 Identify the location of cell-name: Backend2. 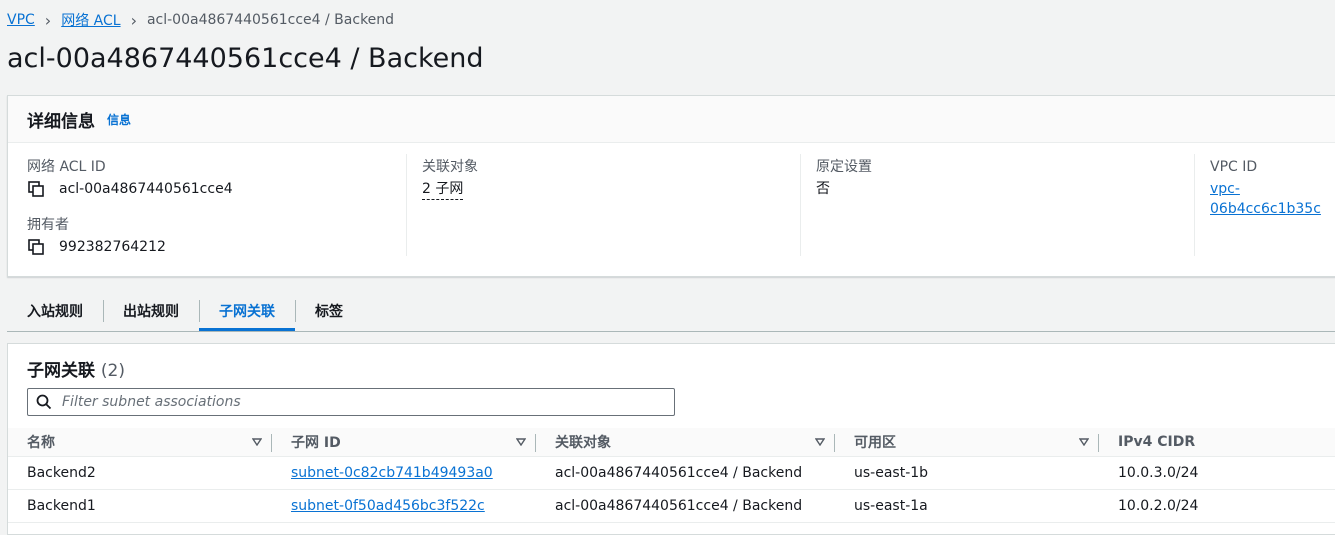
(140, 473).